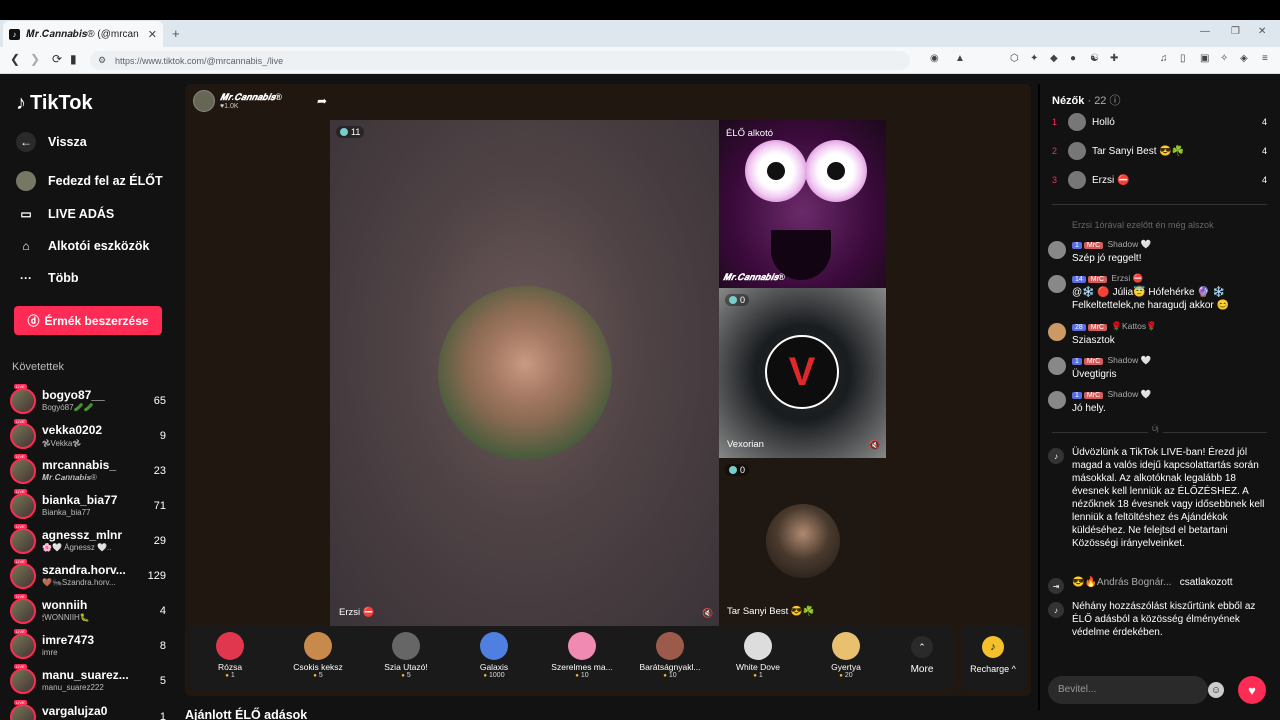 The width and height of the screenshot is (1280, 720). What do you see at coordinates (1159, 151) in the screenshot?
I see `top-viewer-row: 2 Tar Sanyi Best 😎☘️ 4` at bounding box center [1159, 151].